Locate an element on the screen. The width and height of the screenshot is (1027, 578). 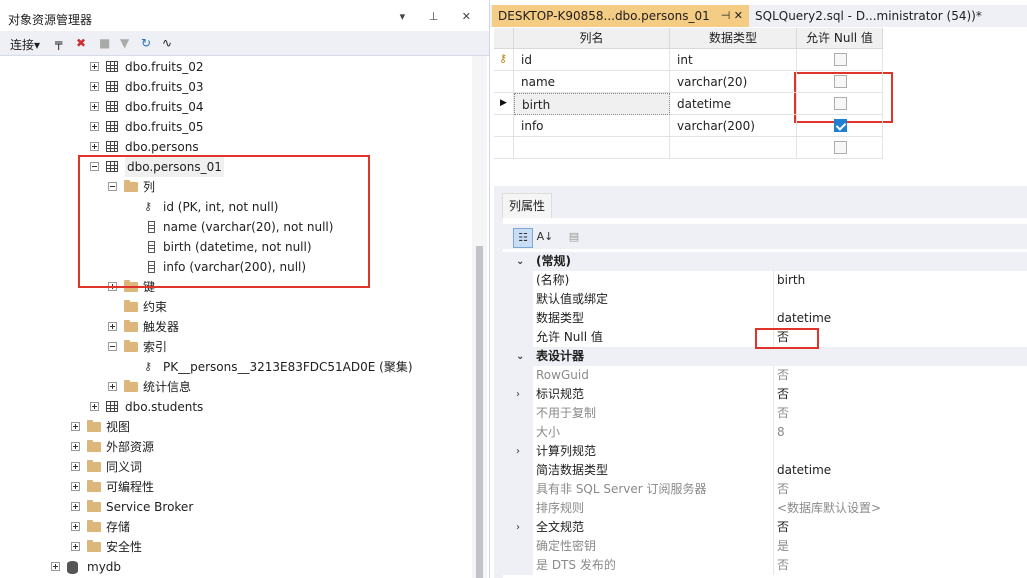
property-row: › 计算列规范 is located at coordinates (765, 451).